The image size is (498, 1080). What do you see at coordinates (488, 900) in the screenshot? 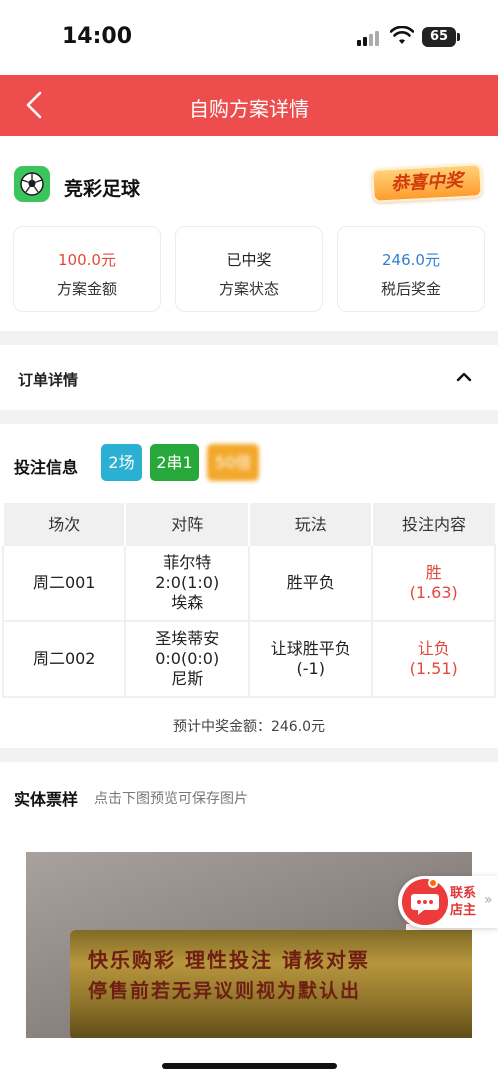
I see `chevron-right-icon: »` at bounding box center [488, 900].